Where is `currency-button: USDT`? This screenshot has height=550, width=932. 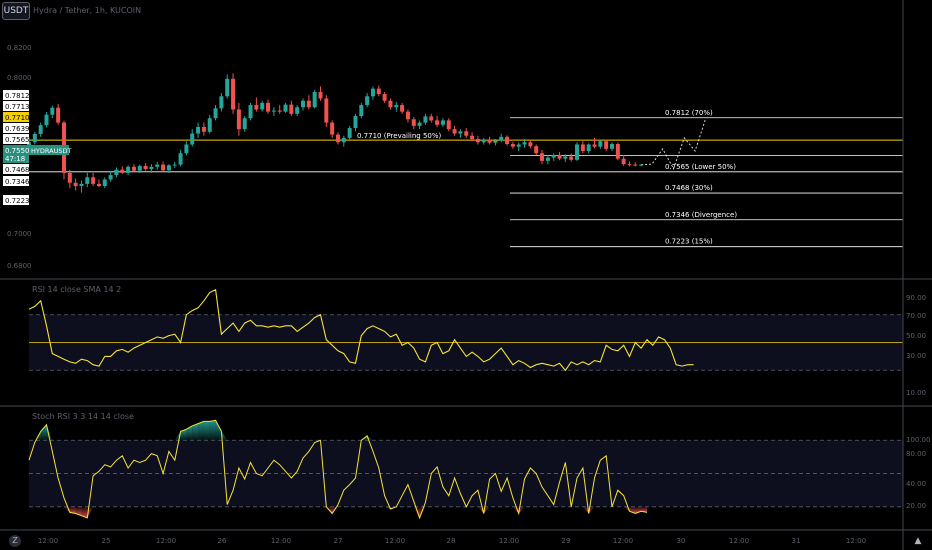
currency-button: USDT is located at coordinates (16, 11).